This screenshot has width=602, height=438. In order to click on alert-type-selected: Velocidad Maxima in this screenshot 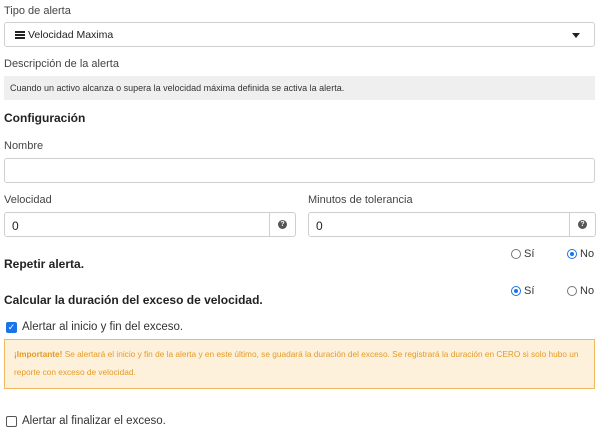, I will do `click(71, 34)`.